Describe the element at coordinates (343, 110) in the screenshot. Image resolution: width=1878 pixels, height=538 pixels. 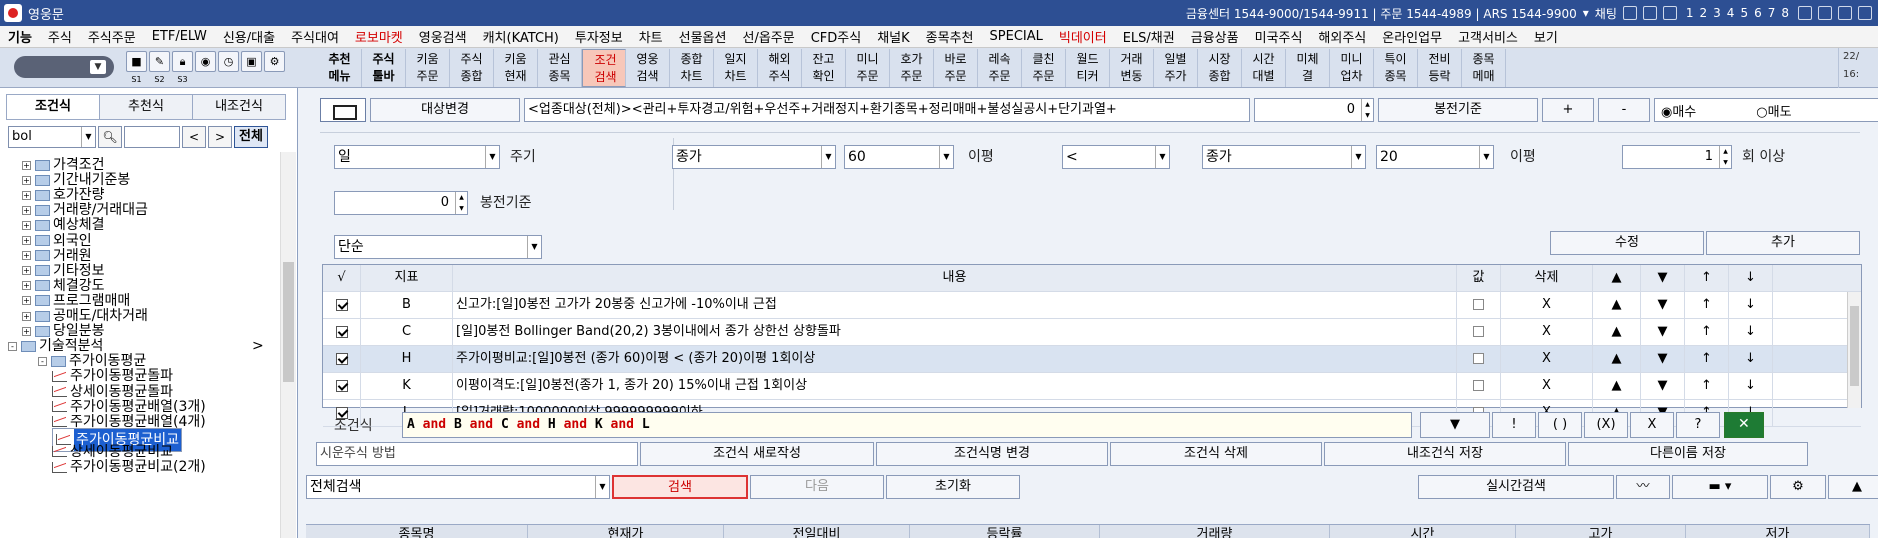
I see `window-toggle-icon` at that location.